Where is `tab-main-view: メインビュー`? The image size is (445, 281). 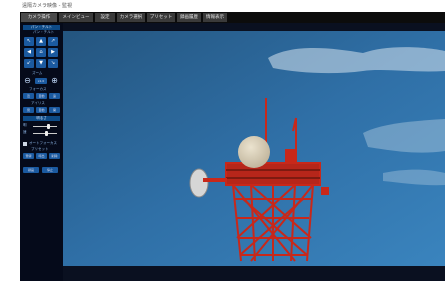
tab-main-view: メインビュー is located at coordinates (76, 17).